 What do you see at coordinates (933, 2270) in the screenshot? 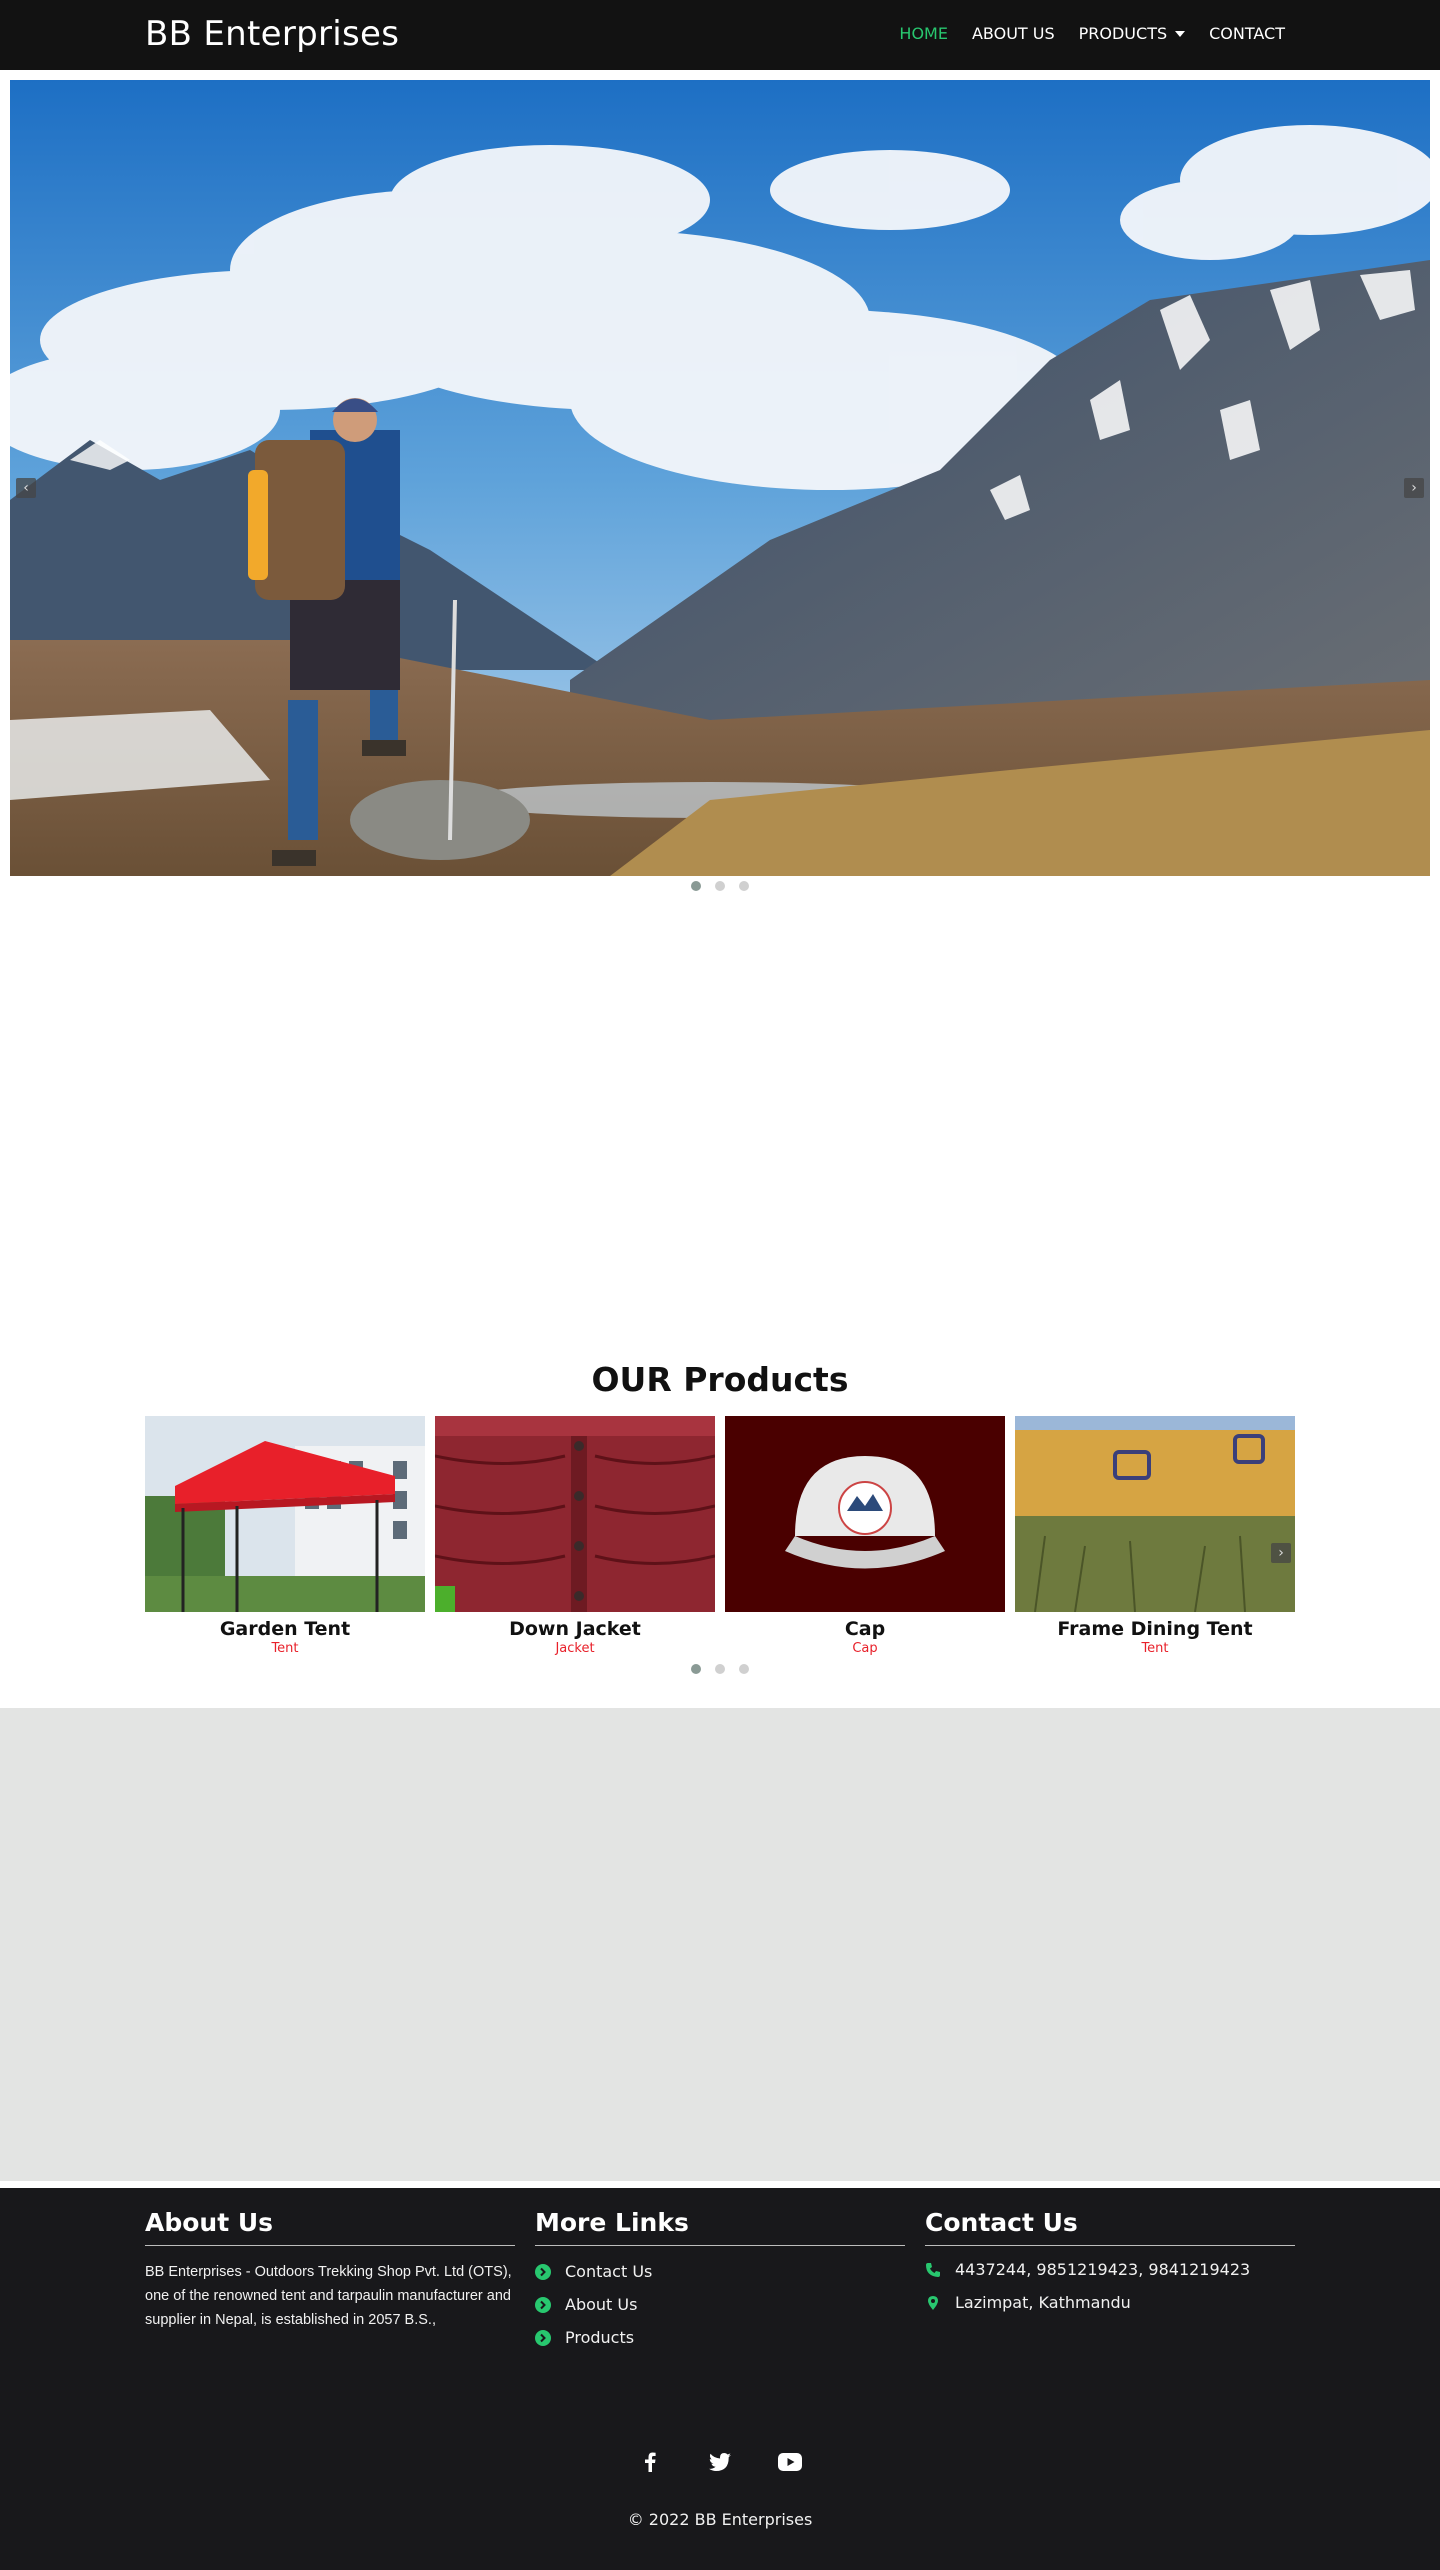
I see `phone-icon` at bounding box center [933, 2270].